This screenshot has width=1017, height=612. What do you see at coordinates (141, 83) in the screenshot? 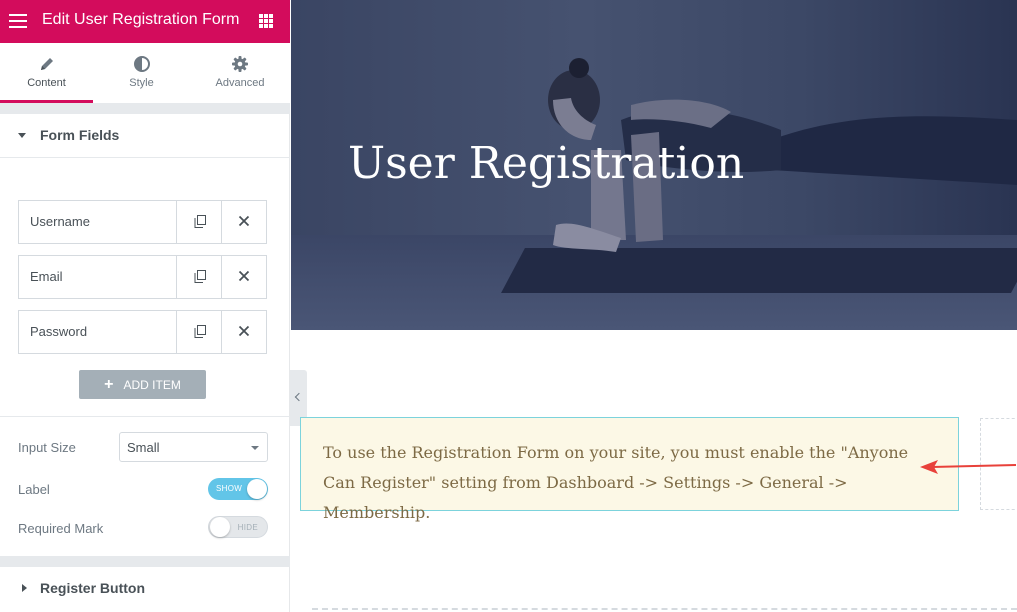
I see `tab-style-label: Style` at bounding box center [141, 83].